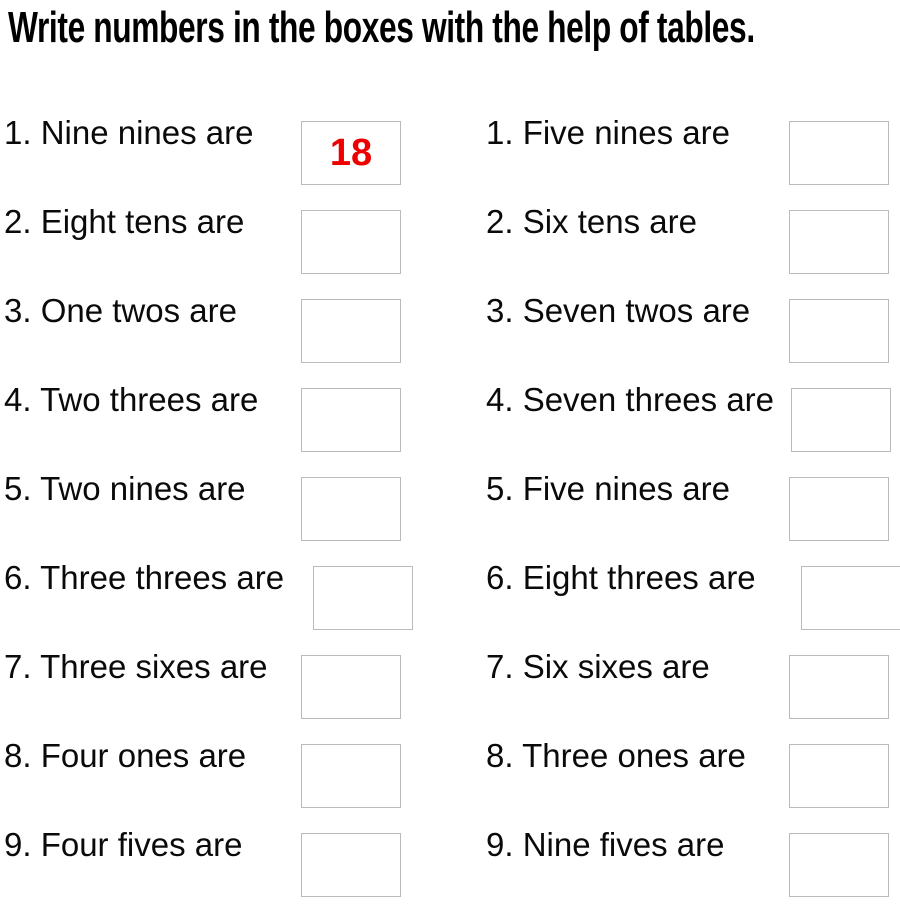 This screenshot has height=912, width=900. What do you see at coordinates (691, 778) in the screenshot?
I see `problem-row: 8. Three ones are` at bounding box center [691, 778].